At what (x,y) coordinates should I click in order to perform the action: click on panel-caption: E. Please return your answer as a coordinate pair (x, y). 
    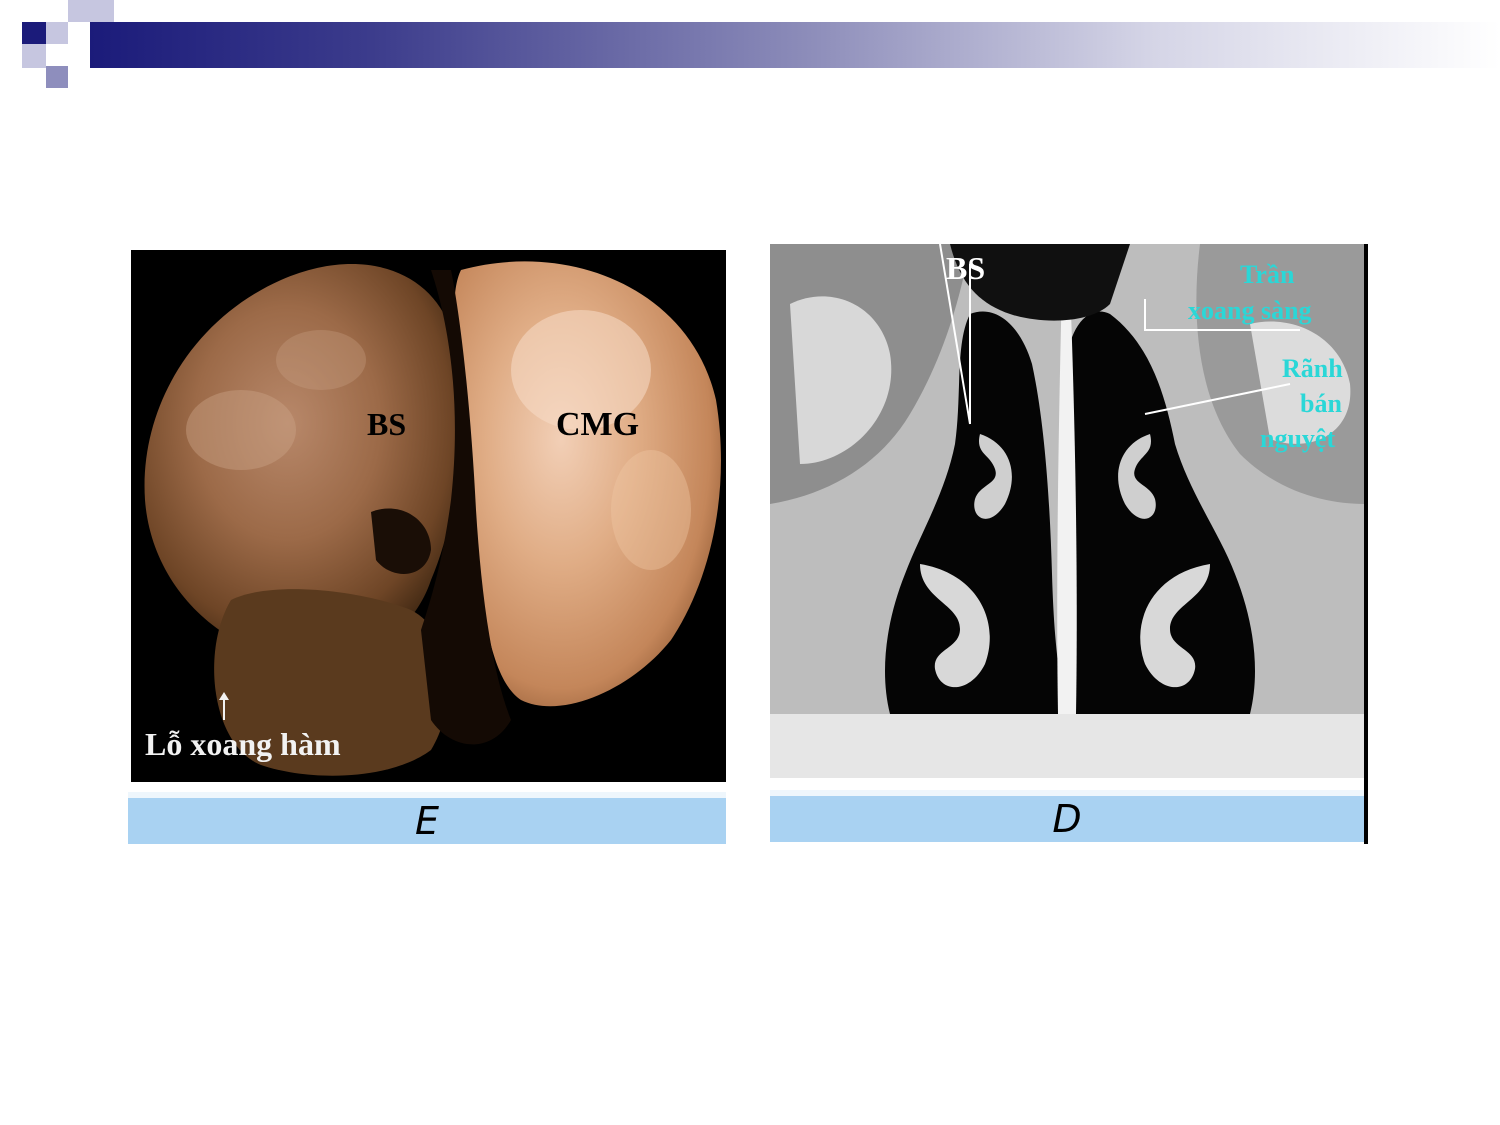
    Looking at the image, I should click on (427, 818).